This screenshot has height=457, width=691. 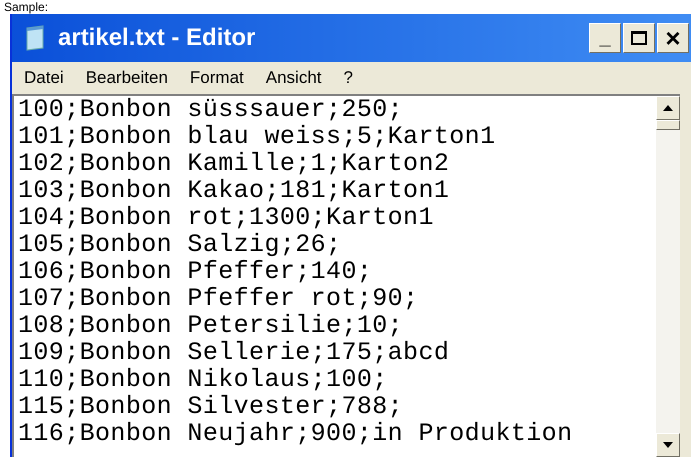 I want to click on caption: Sample:, so click(x=26, y=7).